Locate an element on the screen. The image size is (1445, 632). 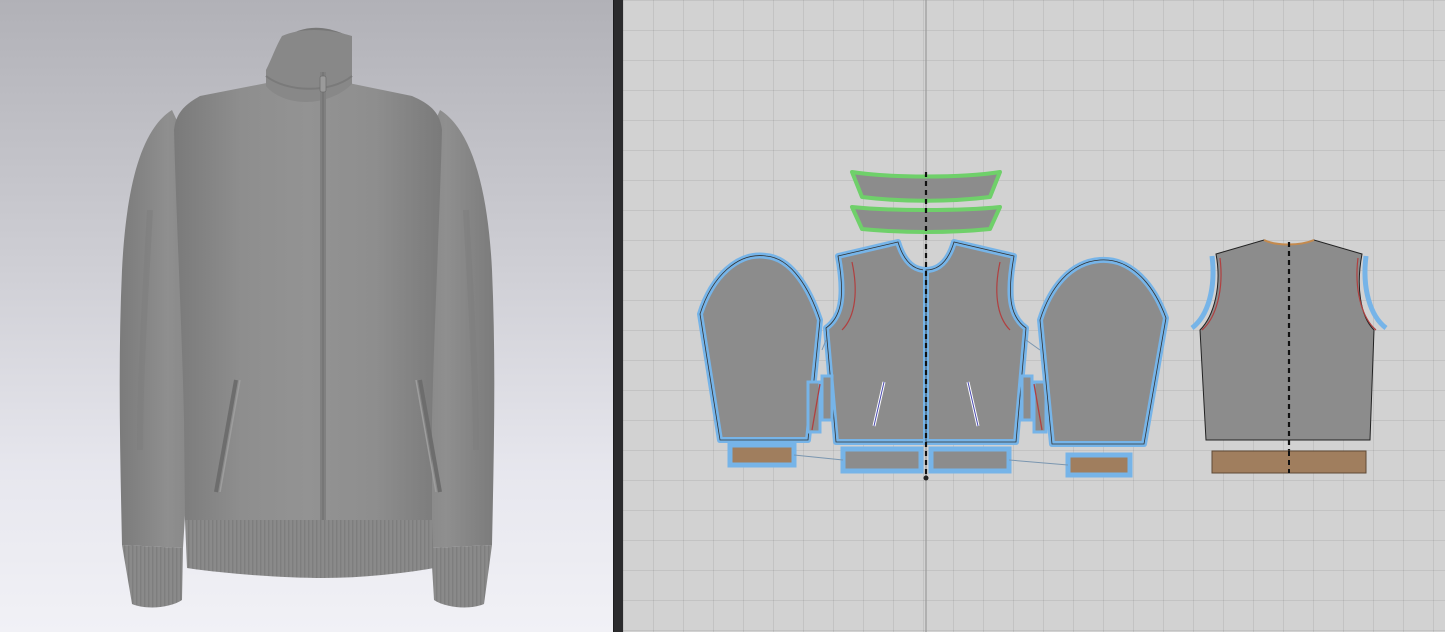
jacket-body-3d is located at coordinates (308, 300).